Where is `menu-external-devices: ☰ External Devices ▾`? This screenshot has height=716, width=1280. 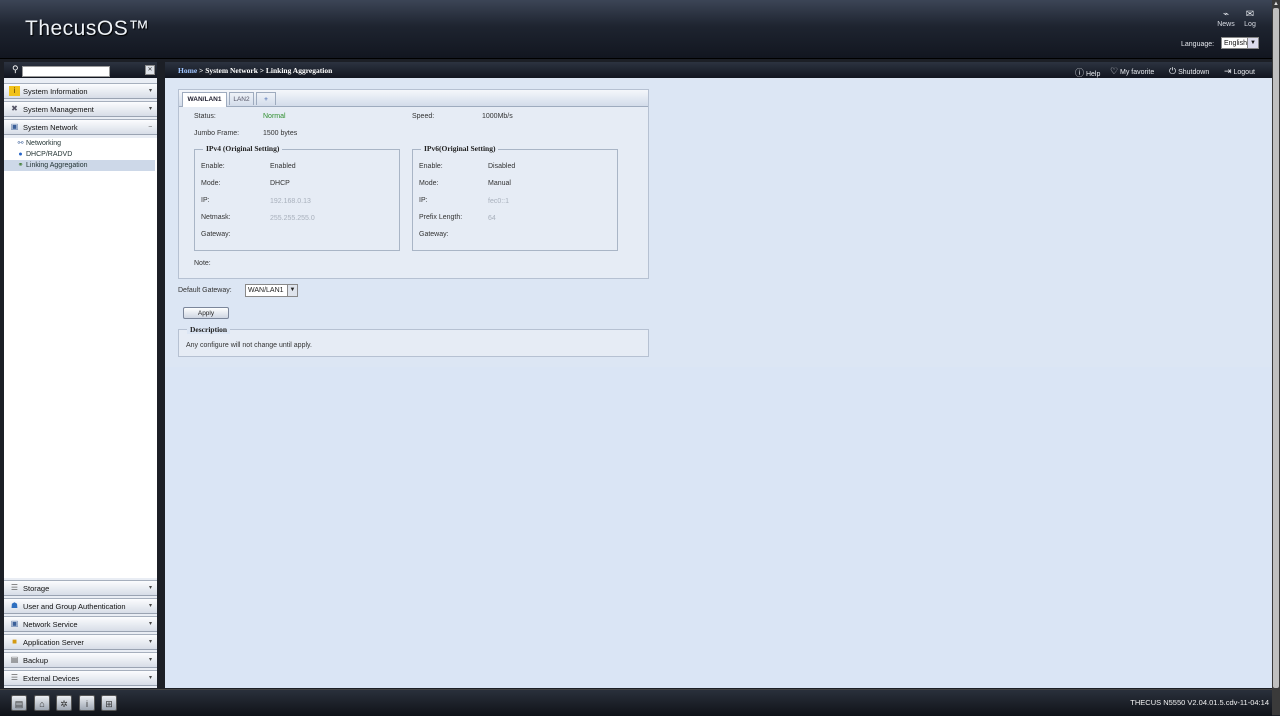
menu-external-devices: ☰ External Devices ▾ is located at coordinates (80, 678).